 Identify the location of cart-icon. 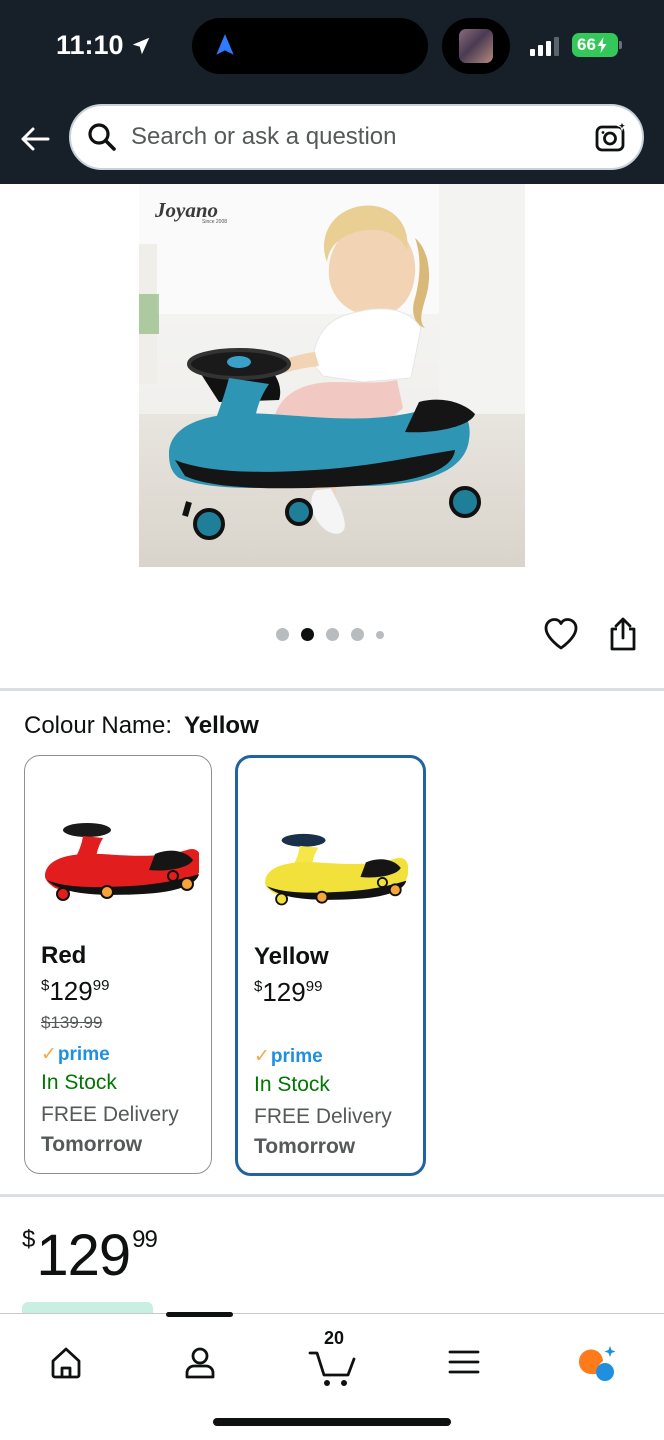
(332, 1368).